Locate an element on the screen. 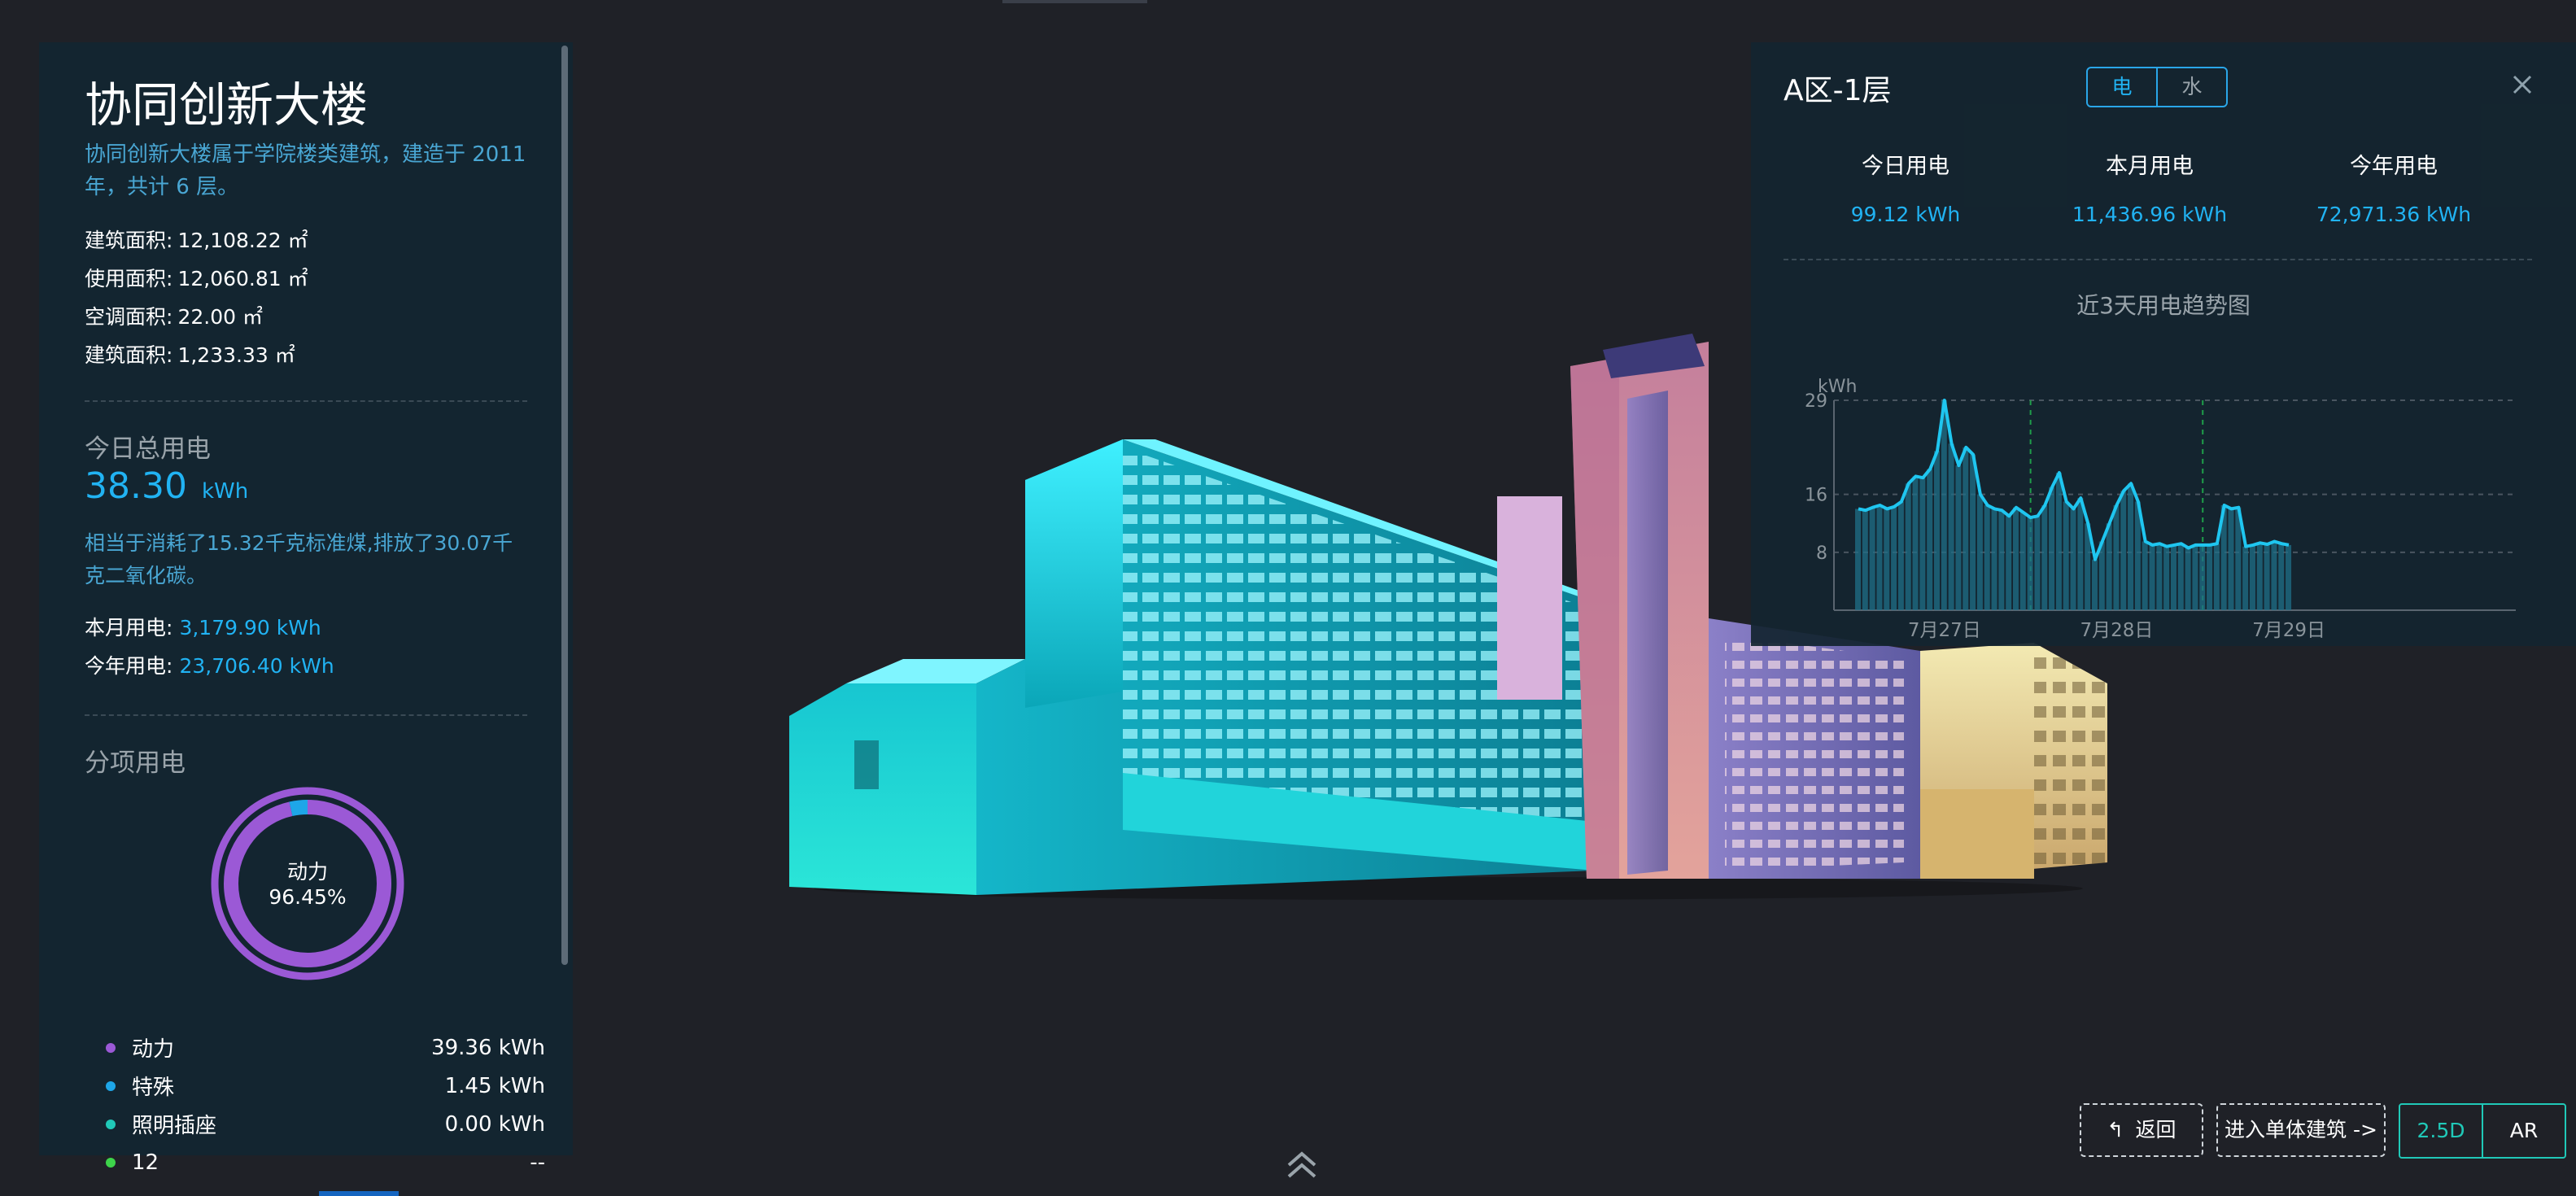 This screenshot has height=1196, width=2576. legend-value: 1.45 kWh is located at coordinates (494, 1085).